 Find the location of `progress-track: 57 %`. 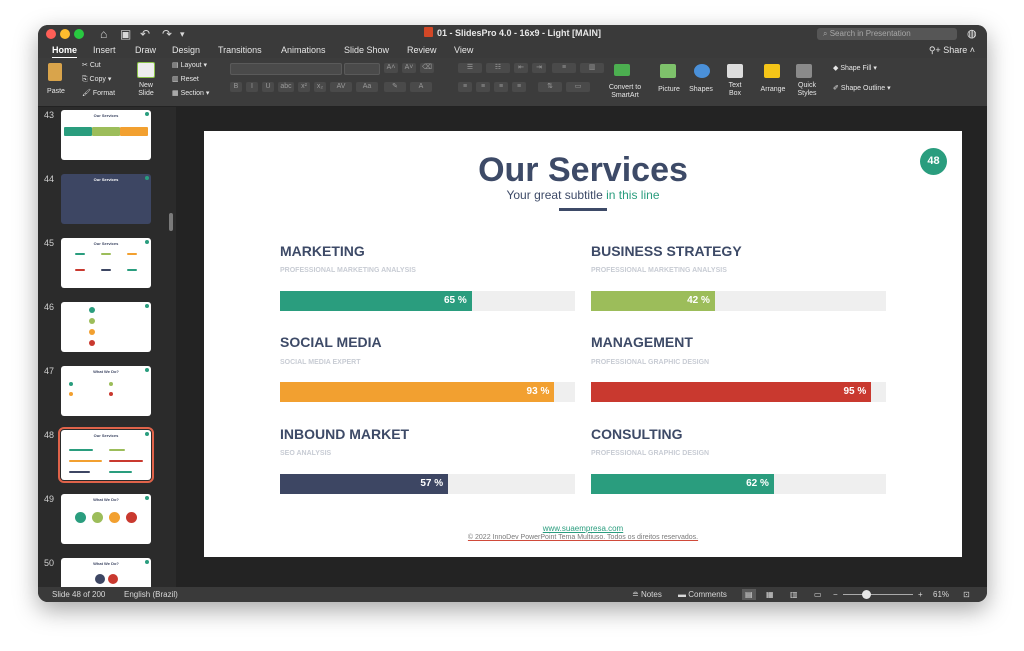

progress-track: 57 % is located at coordinates (427, 484).